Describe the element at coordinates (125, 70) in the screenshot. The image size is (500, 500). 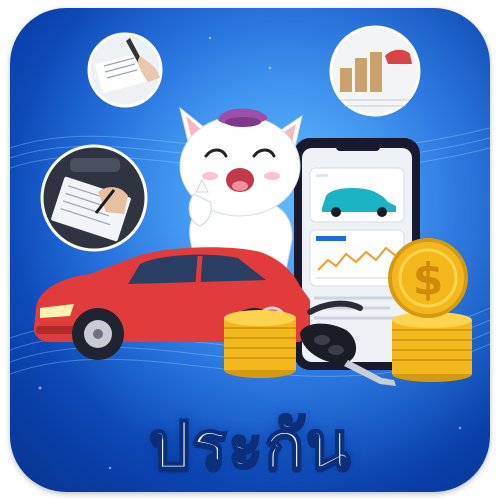
I see `contract-signing-photo` at that location.